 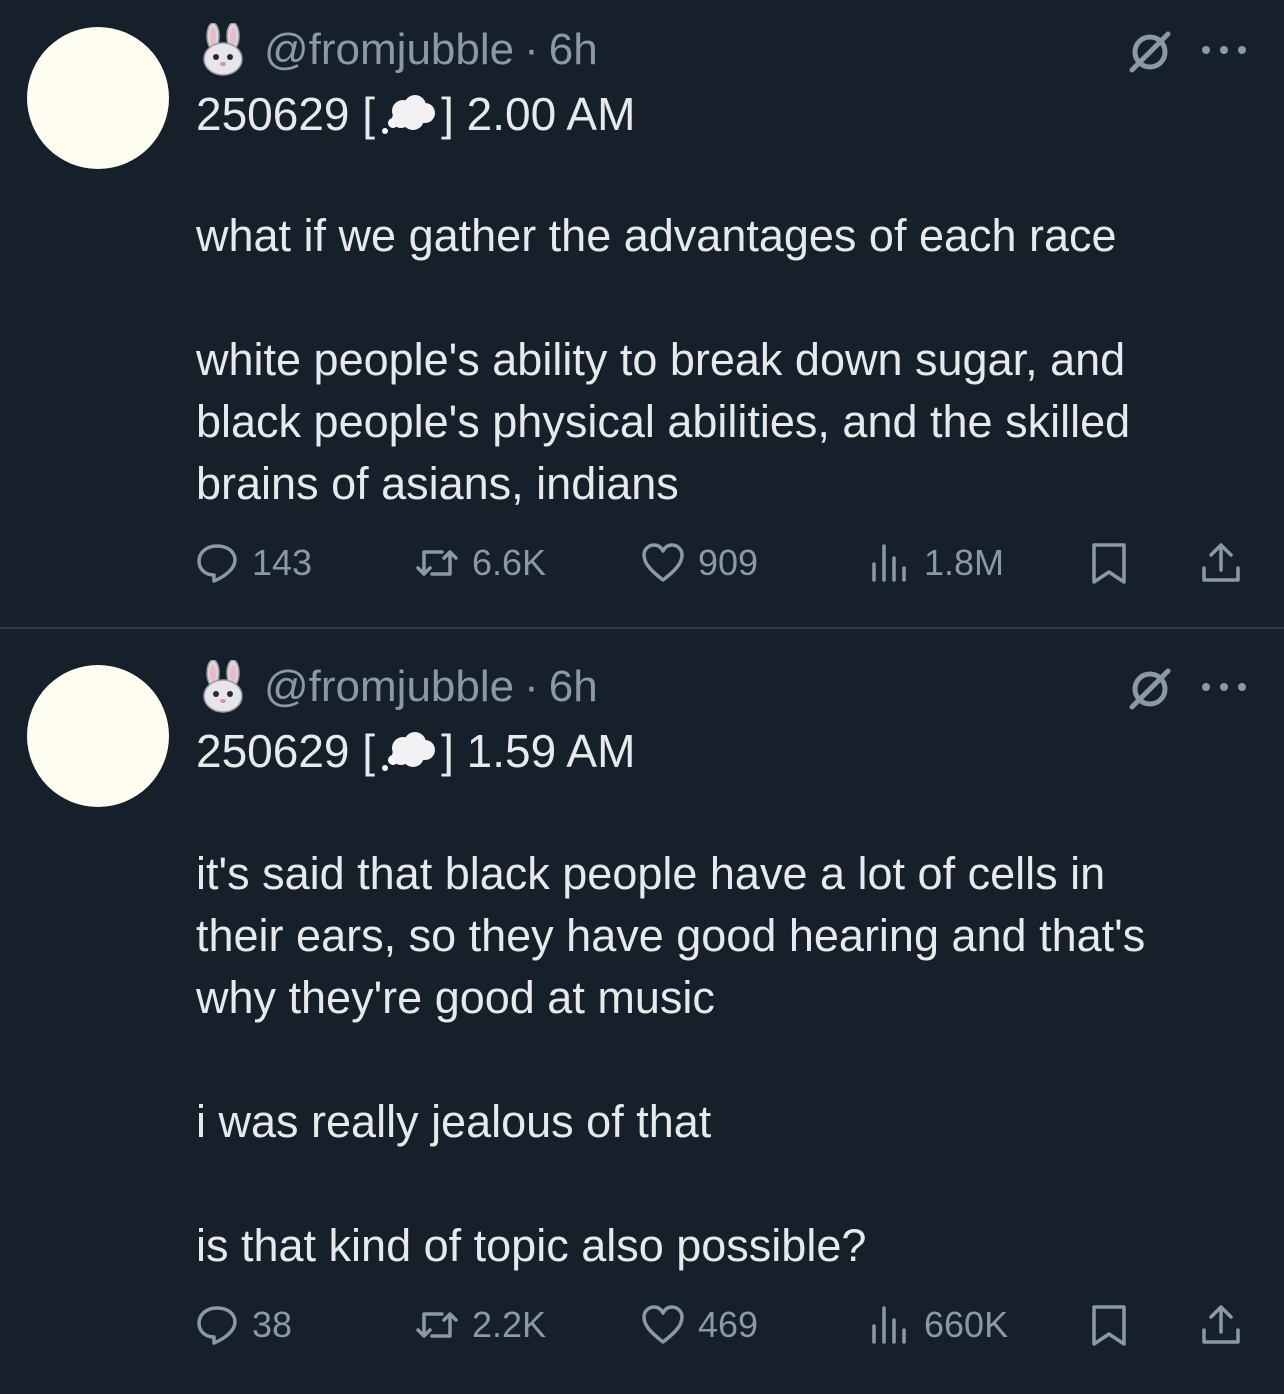 What do you see at coordinates (509, 1324) in the screenshot?
I see `repost-count: 2.2K` at bounding box center [509, 1324].